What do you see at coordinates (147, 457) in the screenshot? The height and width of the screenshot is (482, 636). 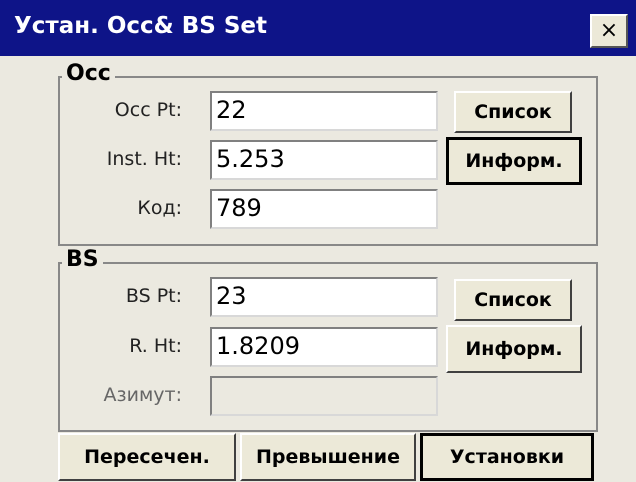 I see `intersect-button: Пересечен.` at bounding box center [147, 457].